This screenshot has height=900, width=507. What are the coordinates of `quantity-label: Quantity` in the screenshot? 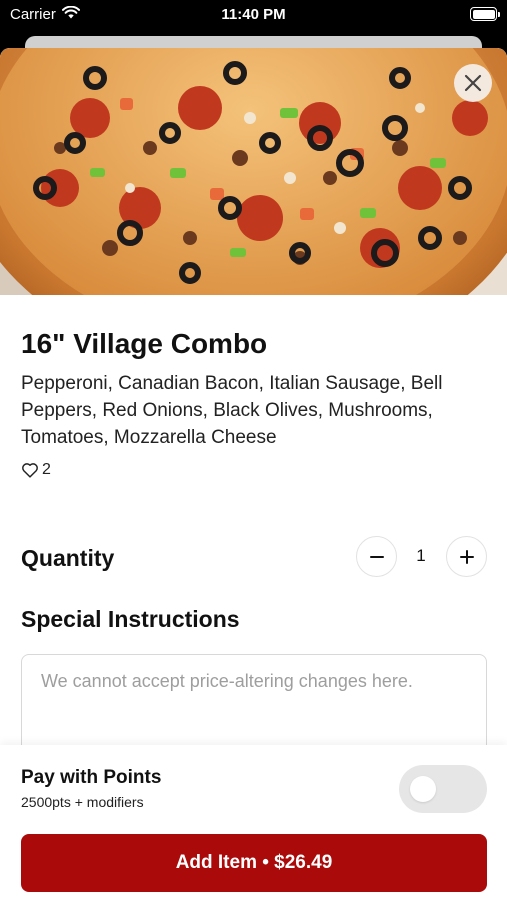 It's located at (68, 558).